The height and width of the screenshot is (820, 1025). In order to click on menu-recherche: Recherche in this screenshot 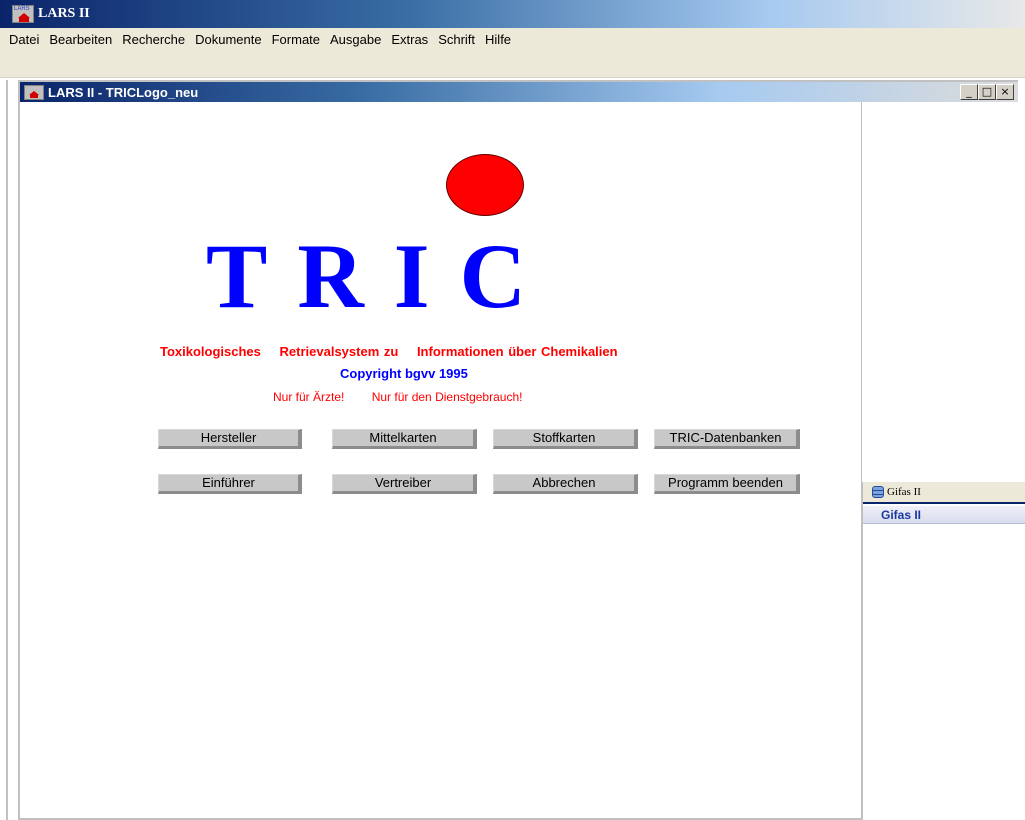, I will do `click(153, 39)`.